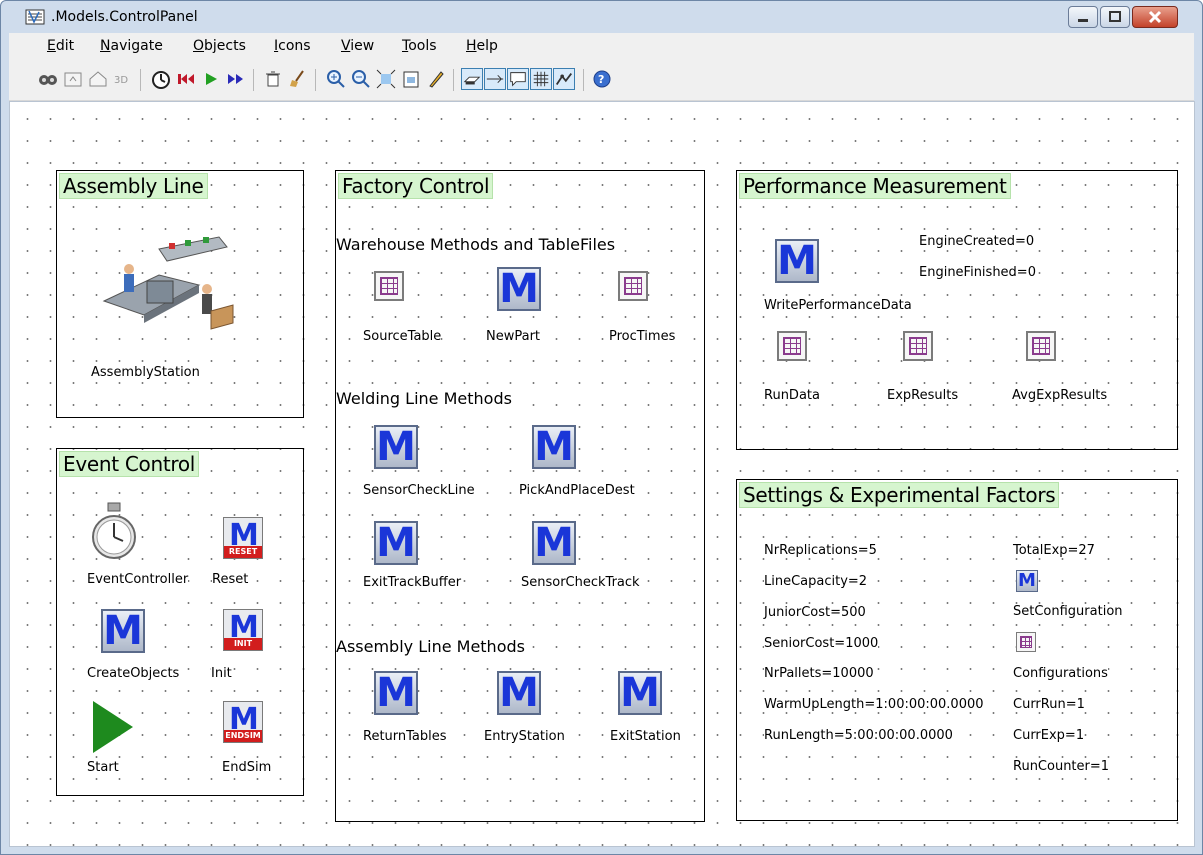 The width and height of the screenshot is (1203, 855). What do you see at coordinates (875, 186) in the screenshot?
I see `frame-title: Performance Measurement` at bounding box center [875, 186].